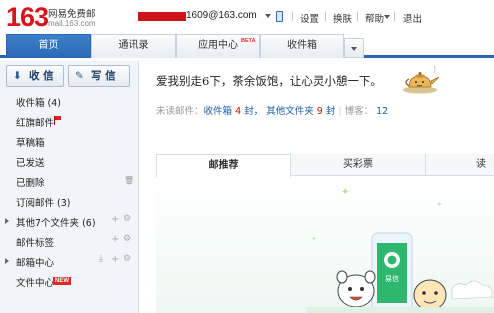  What do you see at coordinates (103, 76) in the screenshot?
I see `compose-label: 写 信` at bounding box center [103, 76].